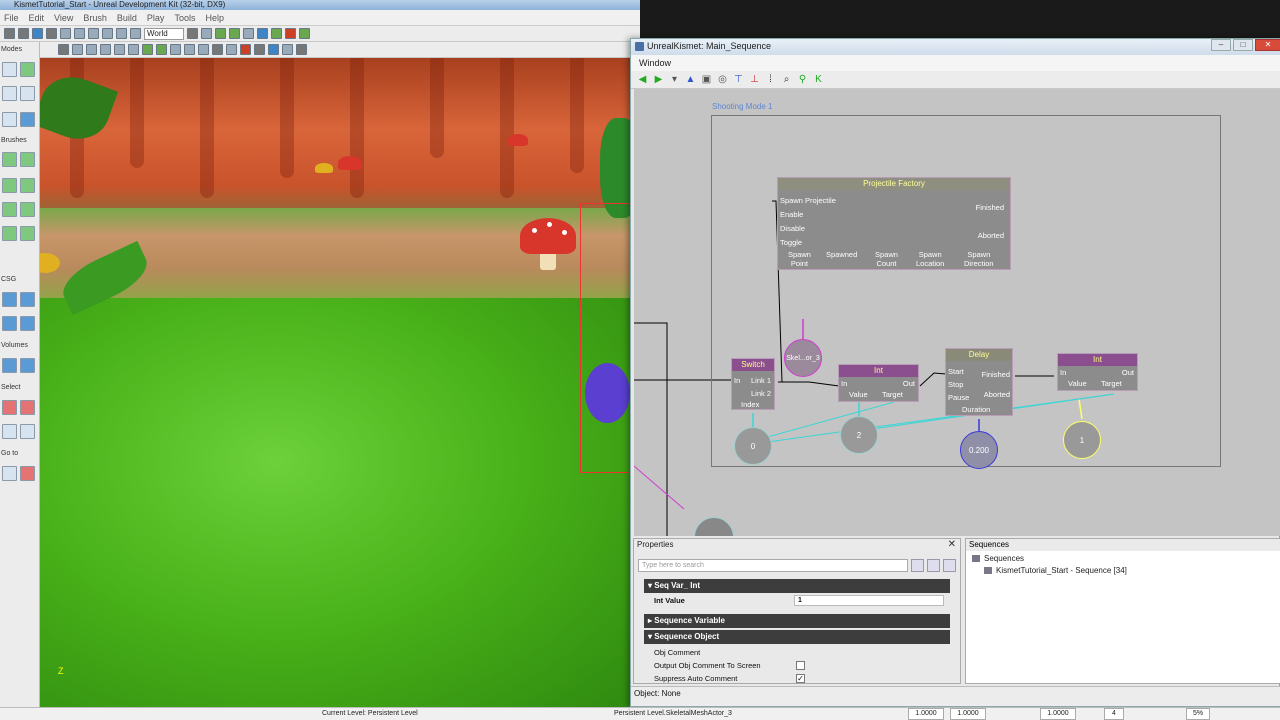  I want to click on pin-enable: Enable, so click(791, 214).